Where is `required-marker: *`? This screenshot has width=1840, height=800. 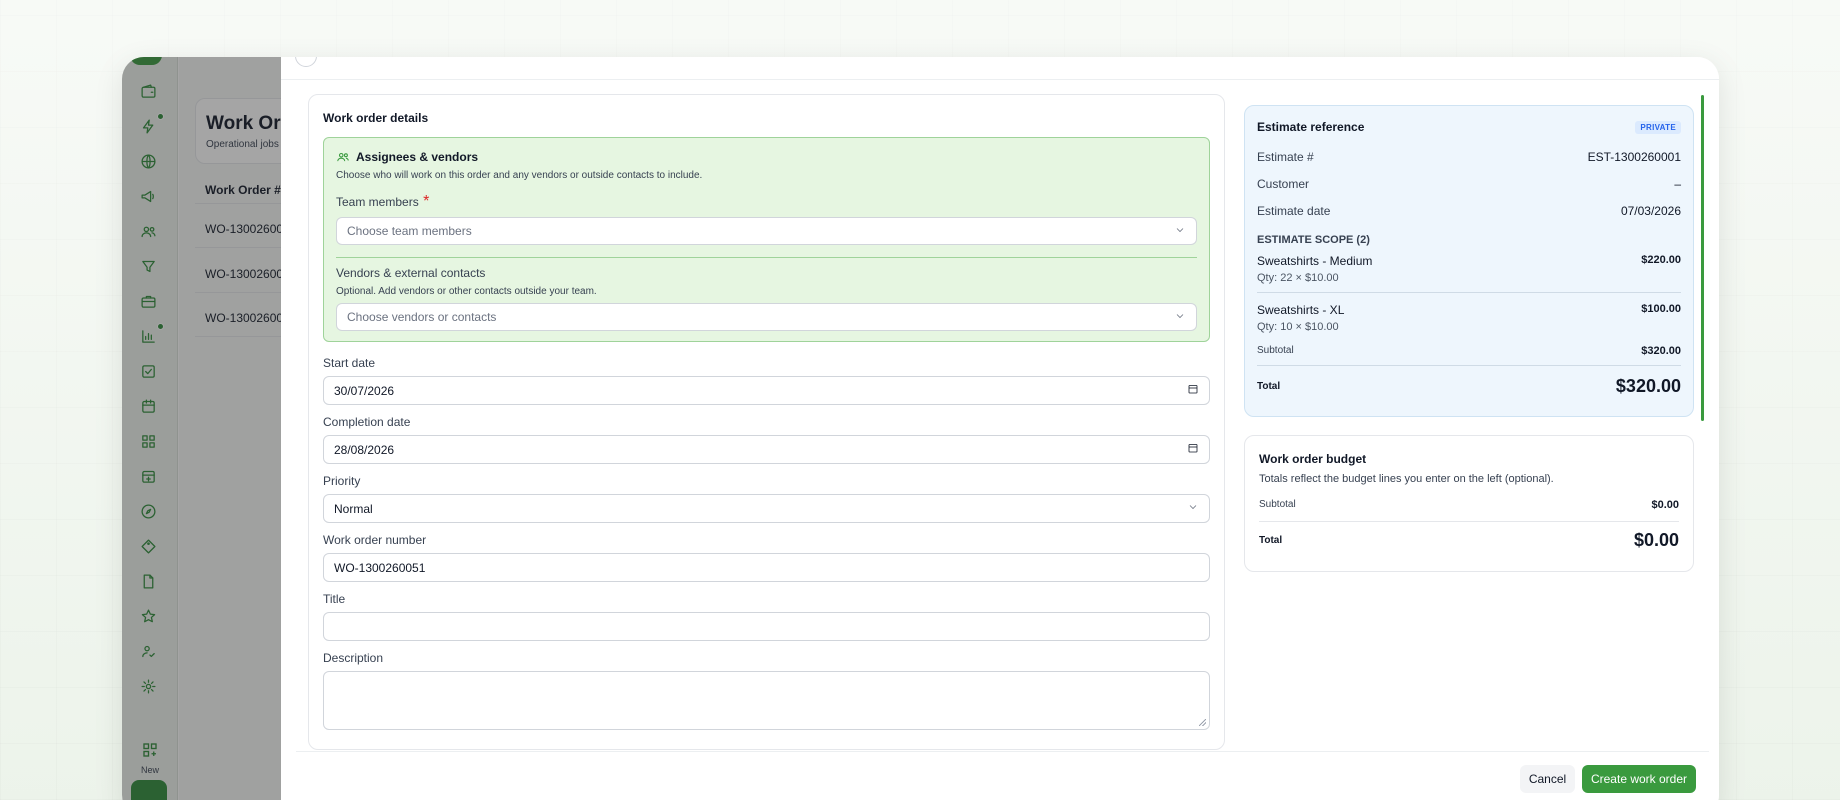
required-marker: * is located at coordinates (426, 201).